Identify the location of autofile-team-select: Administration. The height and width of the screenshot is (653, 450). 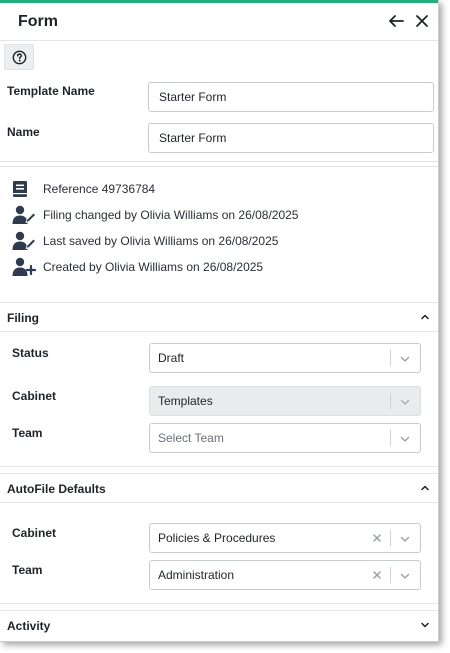
(285, 575).